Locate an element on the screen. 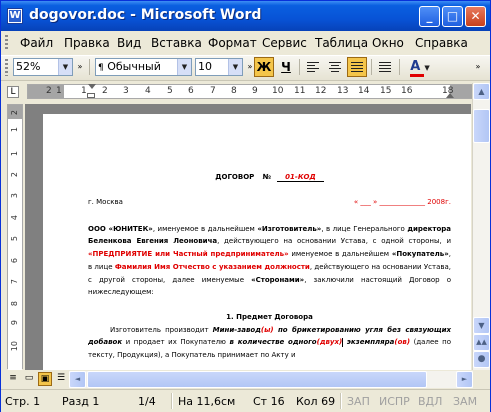 This screenshot has height=412, width=491. first-line-indent-marker is located at coordinates (92, 86).